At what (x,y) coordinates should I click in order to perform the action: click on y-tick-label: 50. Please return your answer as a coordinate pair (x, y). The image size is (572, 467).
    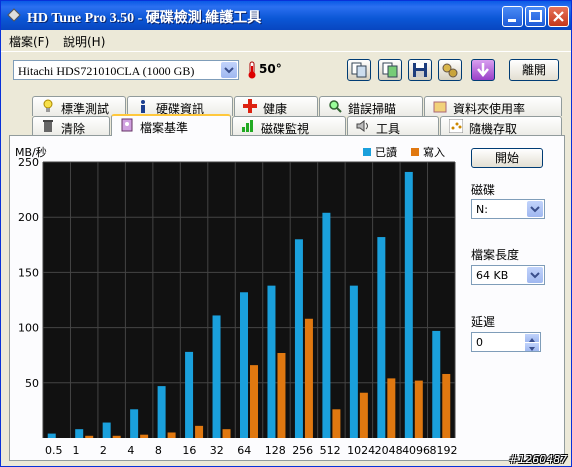
    Looking at the image, I should click on (32, 383).